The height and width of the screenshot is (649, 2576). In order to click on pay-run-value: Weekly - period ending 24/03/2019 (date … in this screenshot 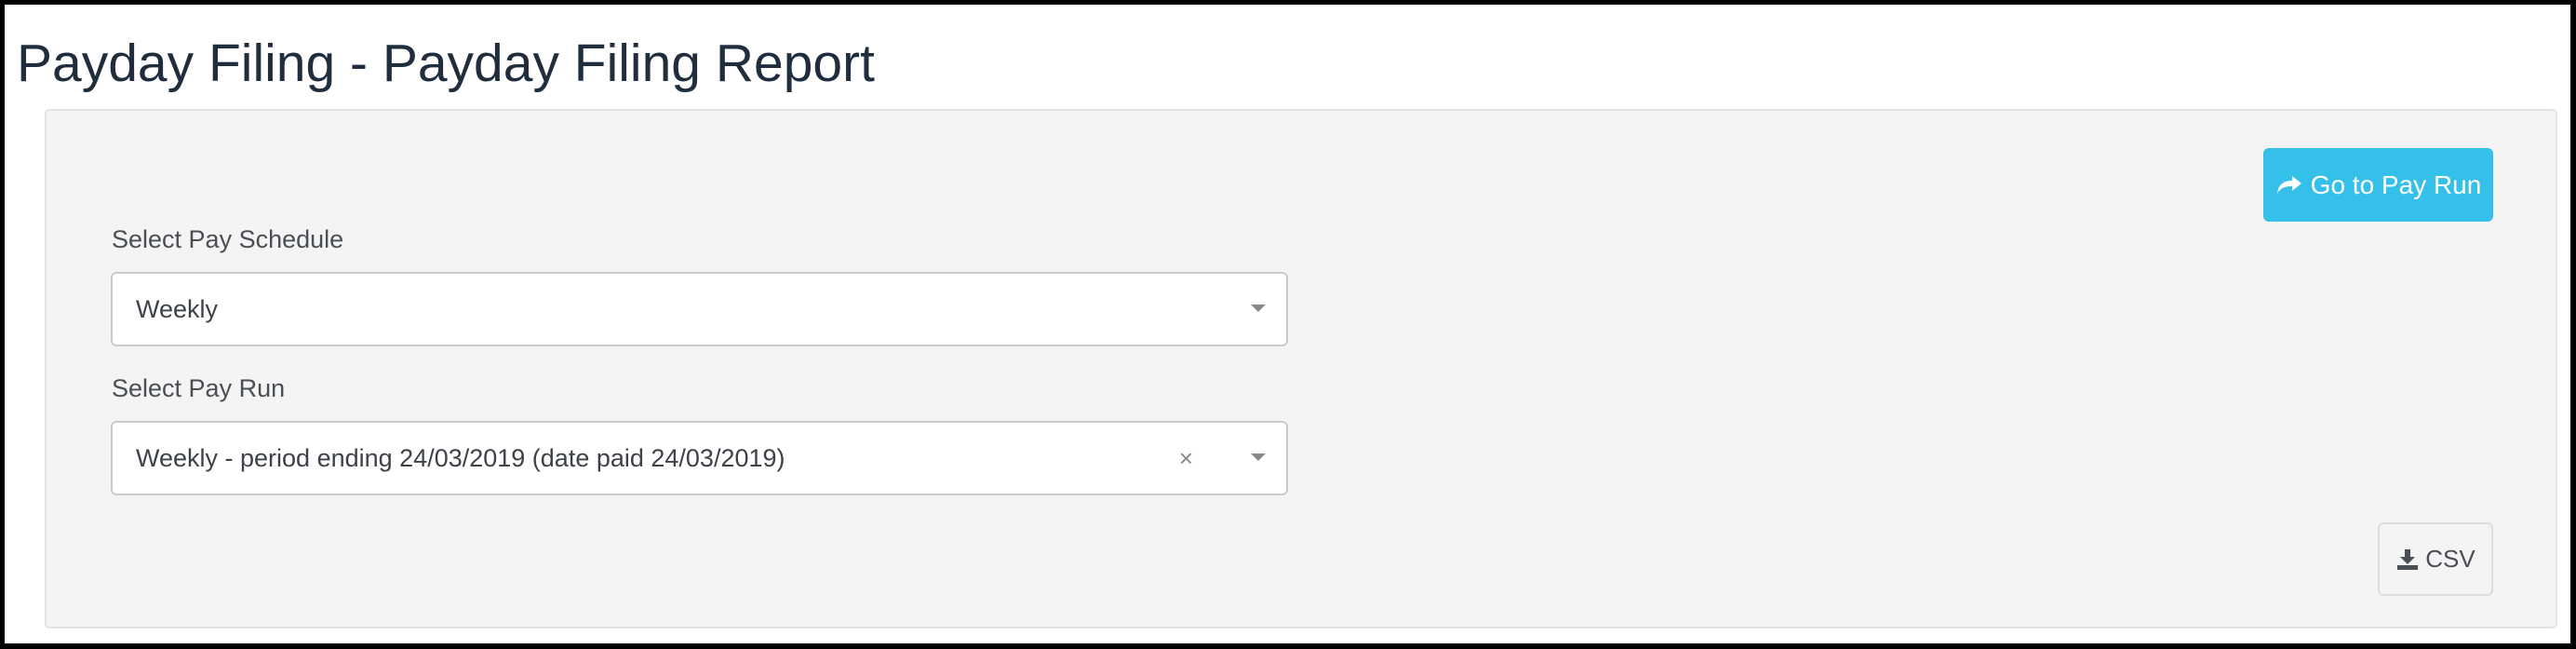, I will do `click(460, 458)`.